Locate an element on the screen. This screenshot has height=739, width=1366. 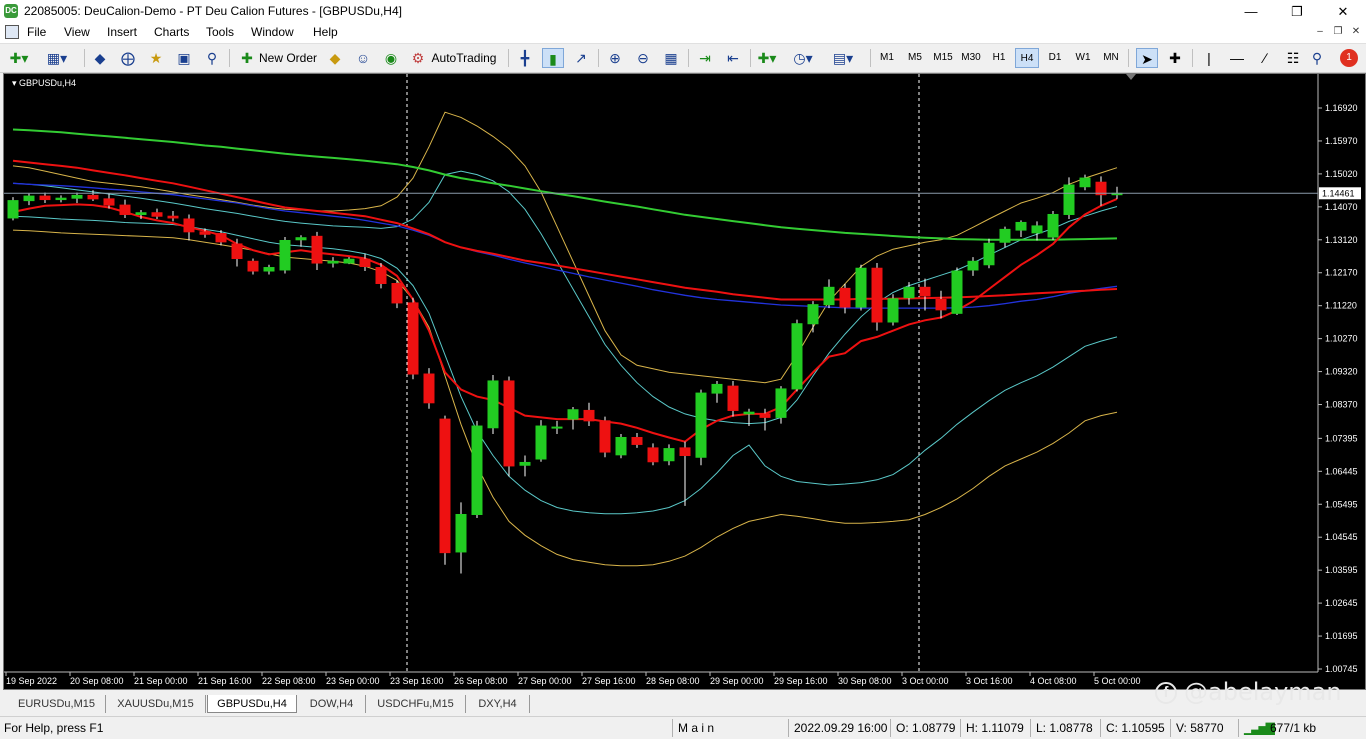
zoom-out-icon: ⊖ is located at coordinates (643, 58).